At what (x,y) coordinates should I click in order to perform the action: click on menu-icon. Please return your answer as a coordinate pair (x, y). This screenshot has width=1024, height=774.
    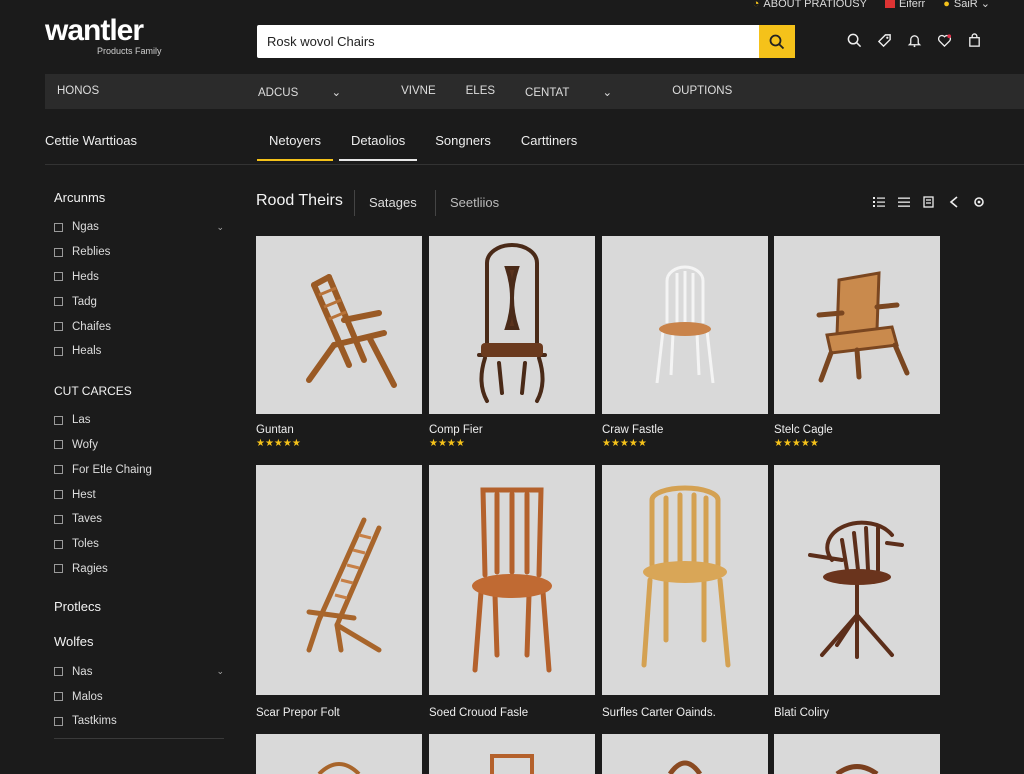
    Looking at the image, I should click on (904, 203).